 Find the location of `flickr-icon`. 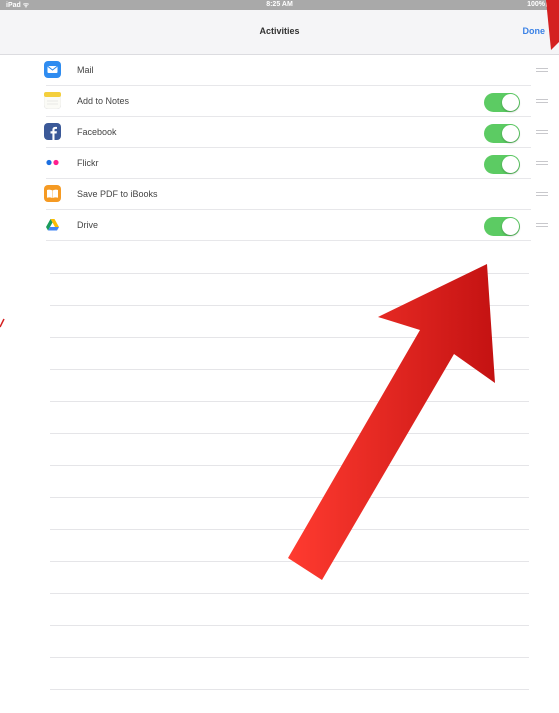

flickr-icon is located at coordinates (52, 162).